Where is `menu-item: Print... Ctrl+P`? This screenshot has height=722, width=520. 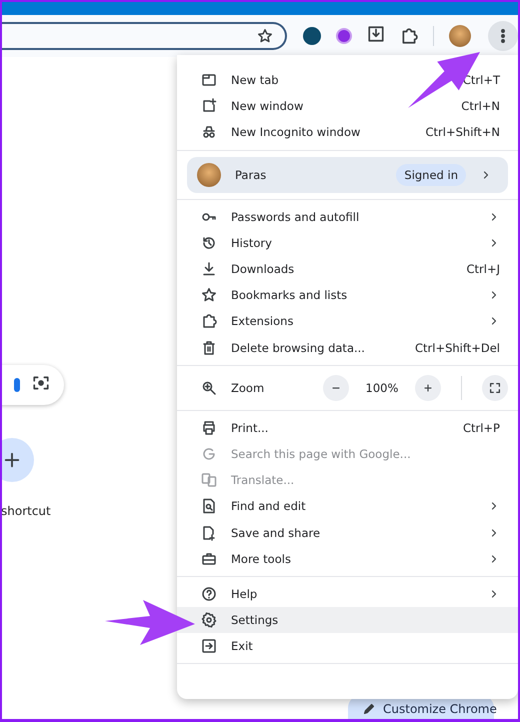
menu-item: Print... Ctrl+P is located at coordinates (347, 427).